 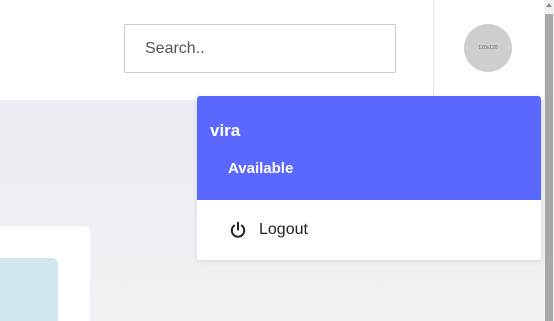 I want to click on logout-label: Logout, so click(x=283, y=229).